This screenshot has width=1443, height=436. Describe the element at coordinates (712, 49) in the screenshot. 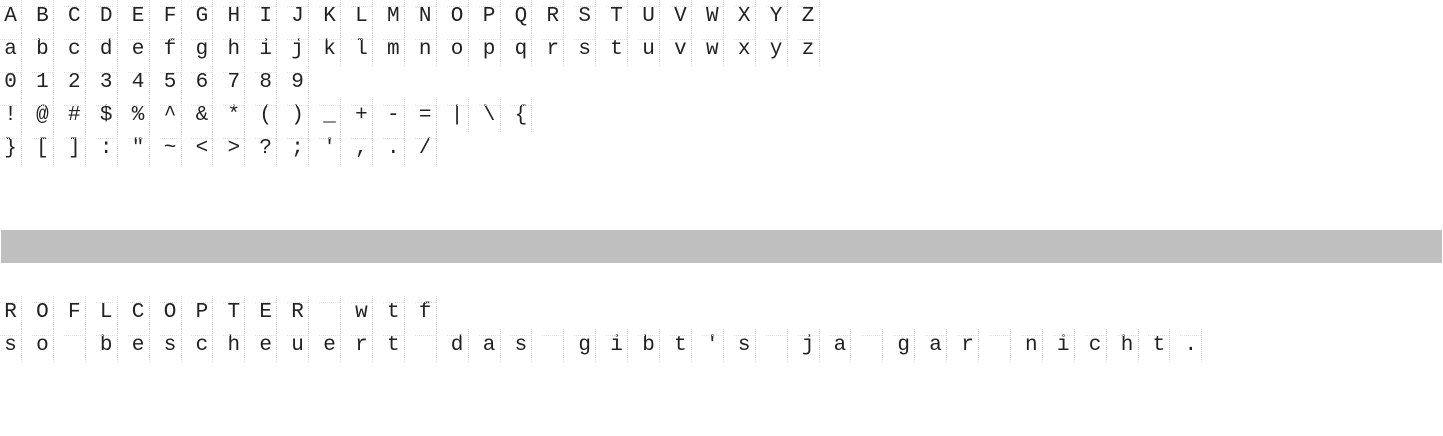

I see `glyph-cell: w` at that location.